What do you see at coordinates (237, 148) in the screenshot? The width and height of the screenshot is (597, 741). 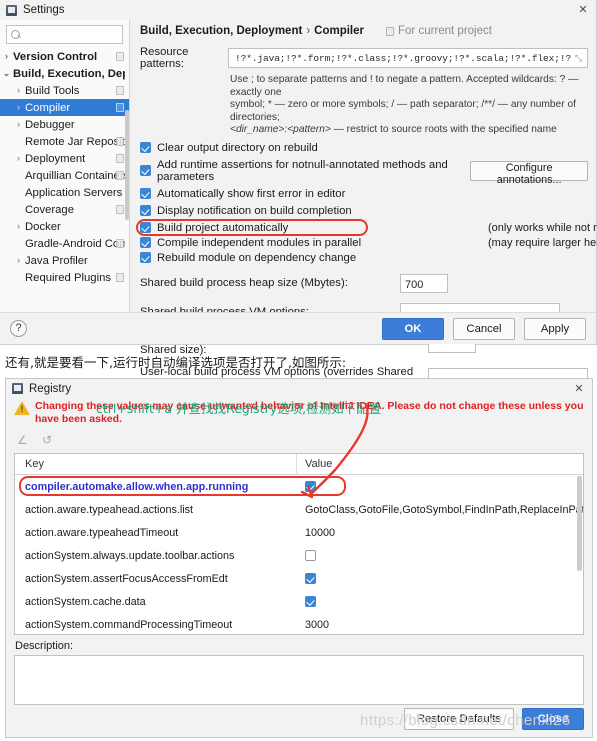 I see `option-label: Clear output directory on rebuild` at bounding box center [237, 148].